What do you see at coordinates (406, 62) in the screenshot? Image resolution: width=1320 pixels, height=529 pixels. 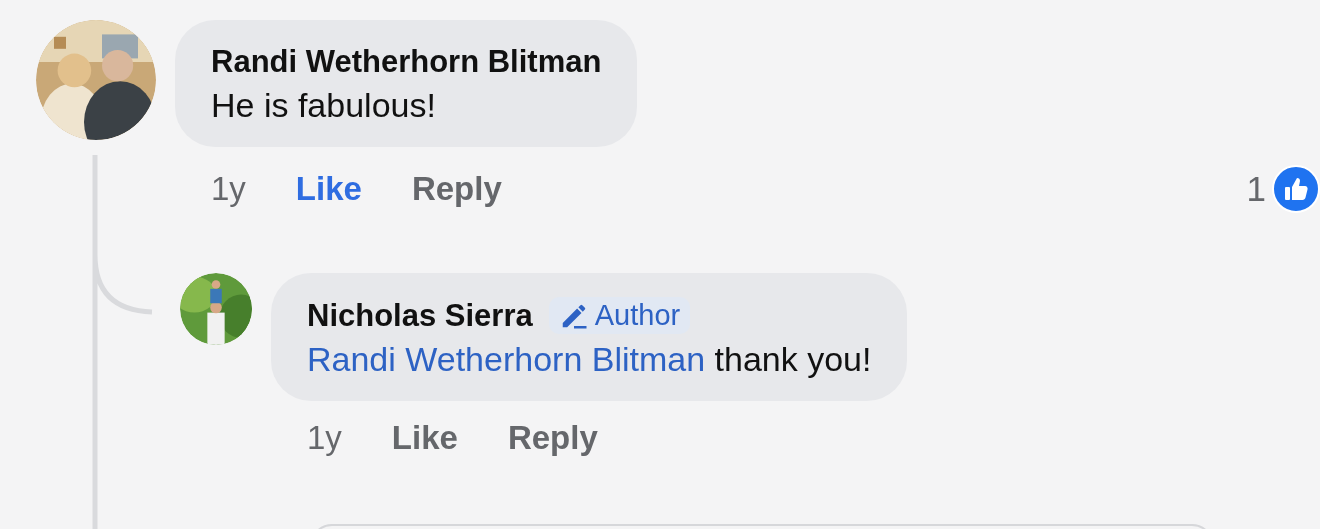 I see `author-name: Randi Wetherhorn Blitman` at bounding box center [406, 62].